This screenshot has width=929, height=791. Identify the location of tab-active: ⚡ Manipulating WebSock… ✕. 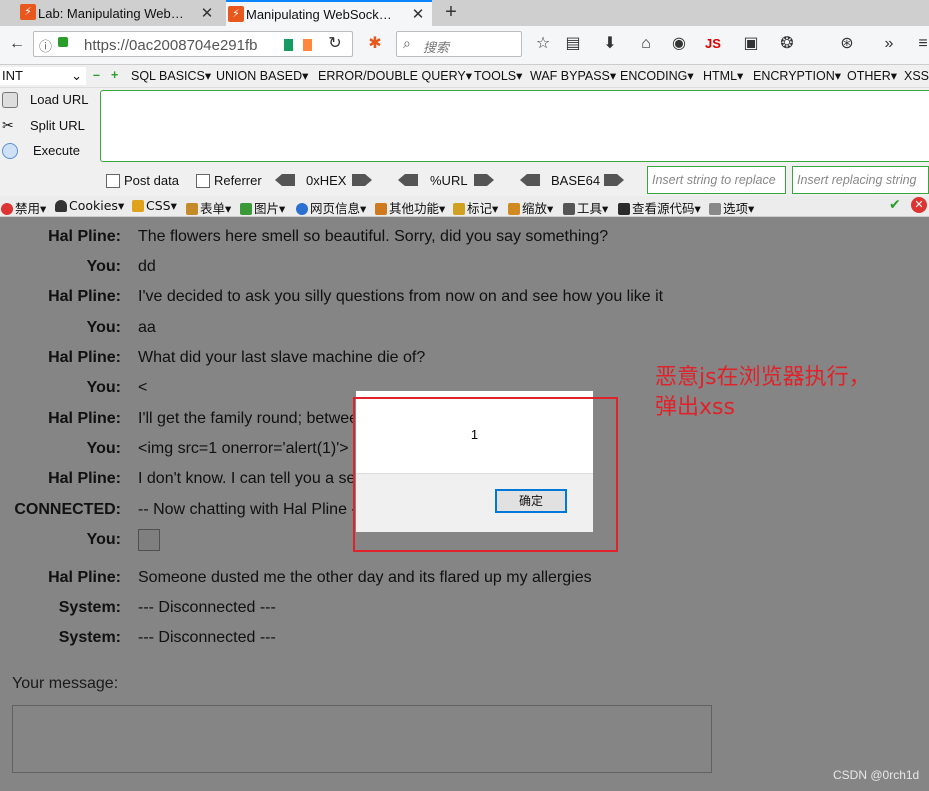
(329, 13).